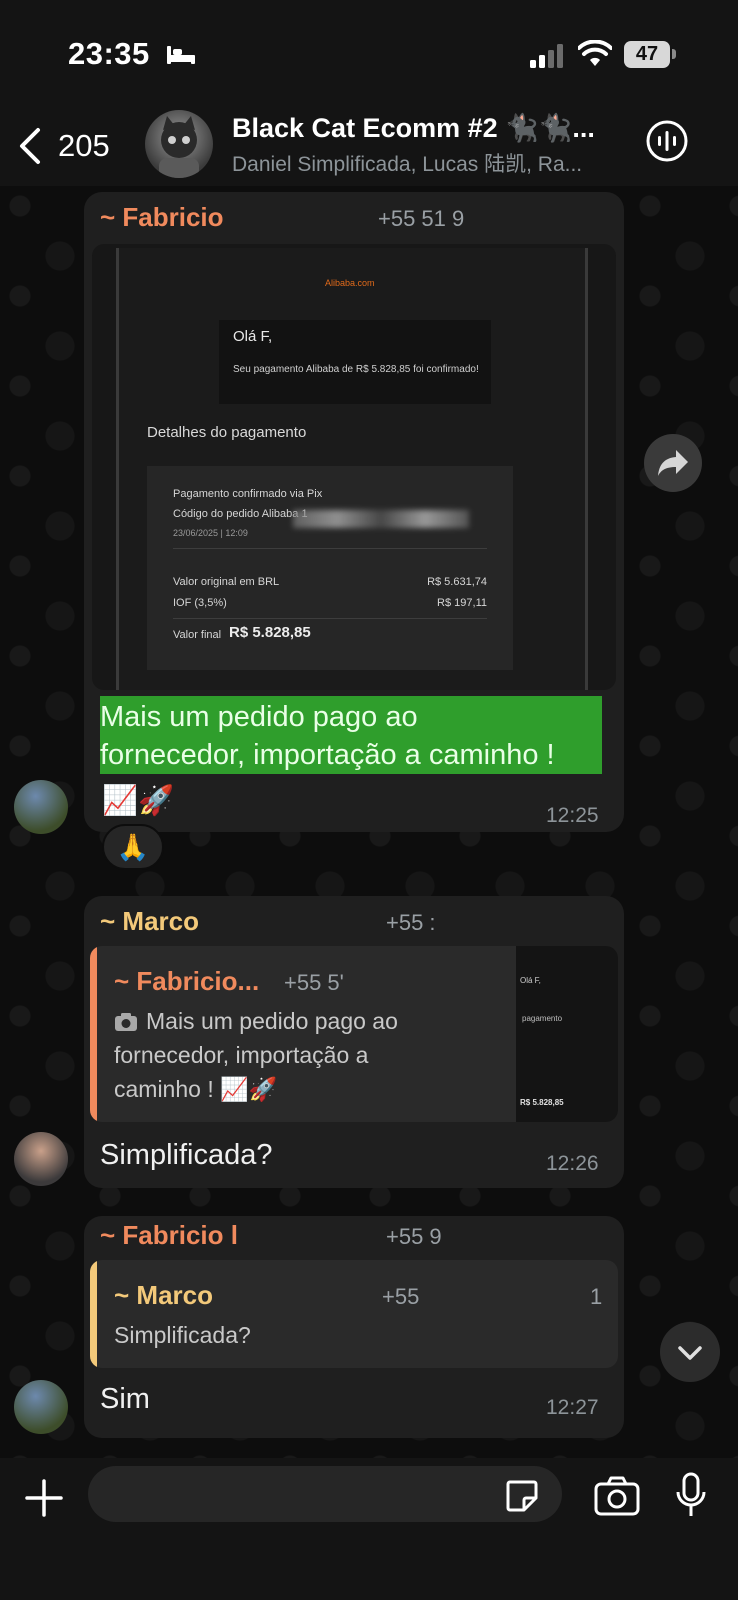  I want to click on status-bar: 23:35 47, so click(369, 55).